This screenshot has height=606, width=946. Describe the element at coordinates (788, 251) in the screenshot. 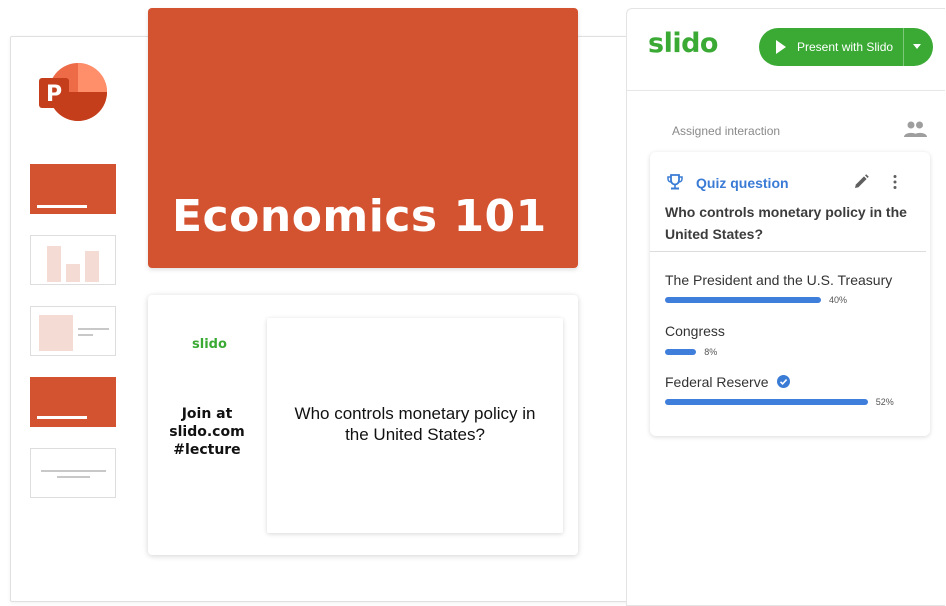

I see `card-divider` at that location.